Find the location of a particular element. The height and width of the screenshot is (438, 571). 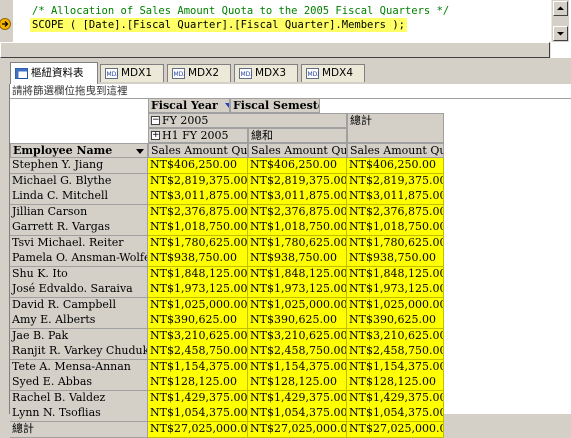

tab-mdx2: MDX MDX2 is located at coordinates (199, 73).